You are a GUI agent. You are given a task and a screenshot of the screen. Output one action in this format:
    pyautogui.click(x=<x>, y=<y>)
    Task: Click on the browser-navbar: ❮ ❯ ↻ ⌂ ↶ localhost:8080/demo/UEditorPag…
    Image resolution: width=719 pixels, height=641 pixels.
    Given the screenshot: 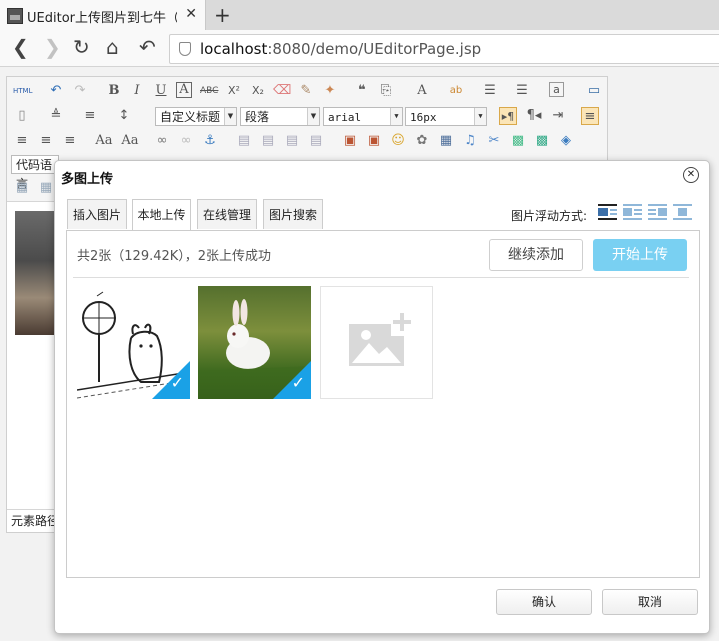 What is the action you would take?
    pyautogui.click(x=359, y=48)
    